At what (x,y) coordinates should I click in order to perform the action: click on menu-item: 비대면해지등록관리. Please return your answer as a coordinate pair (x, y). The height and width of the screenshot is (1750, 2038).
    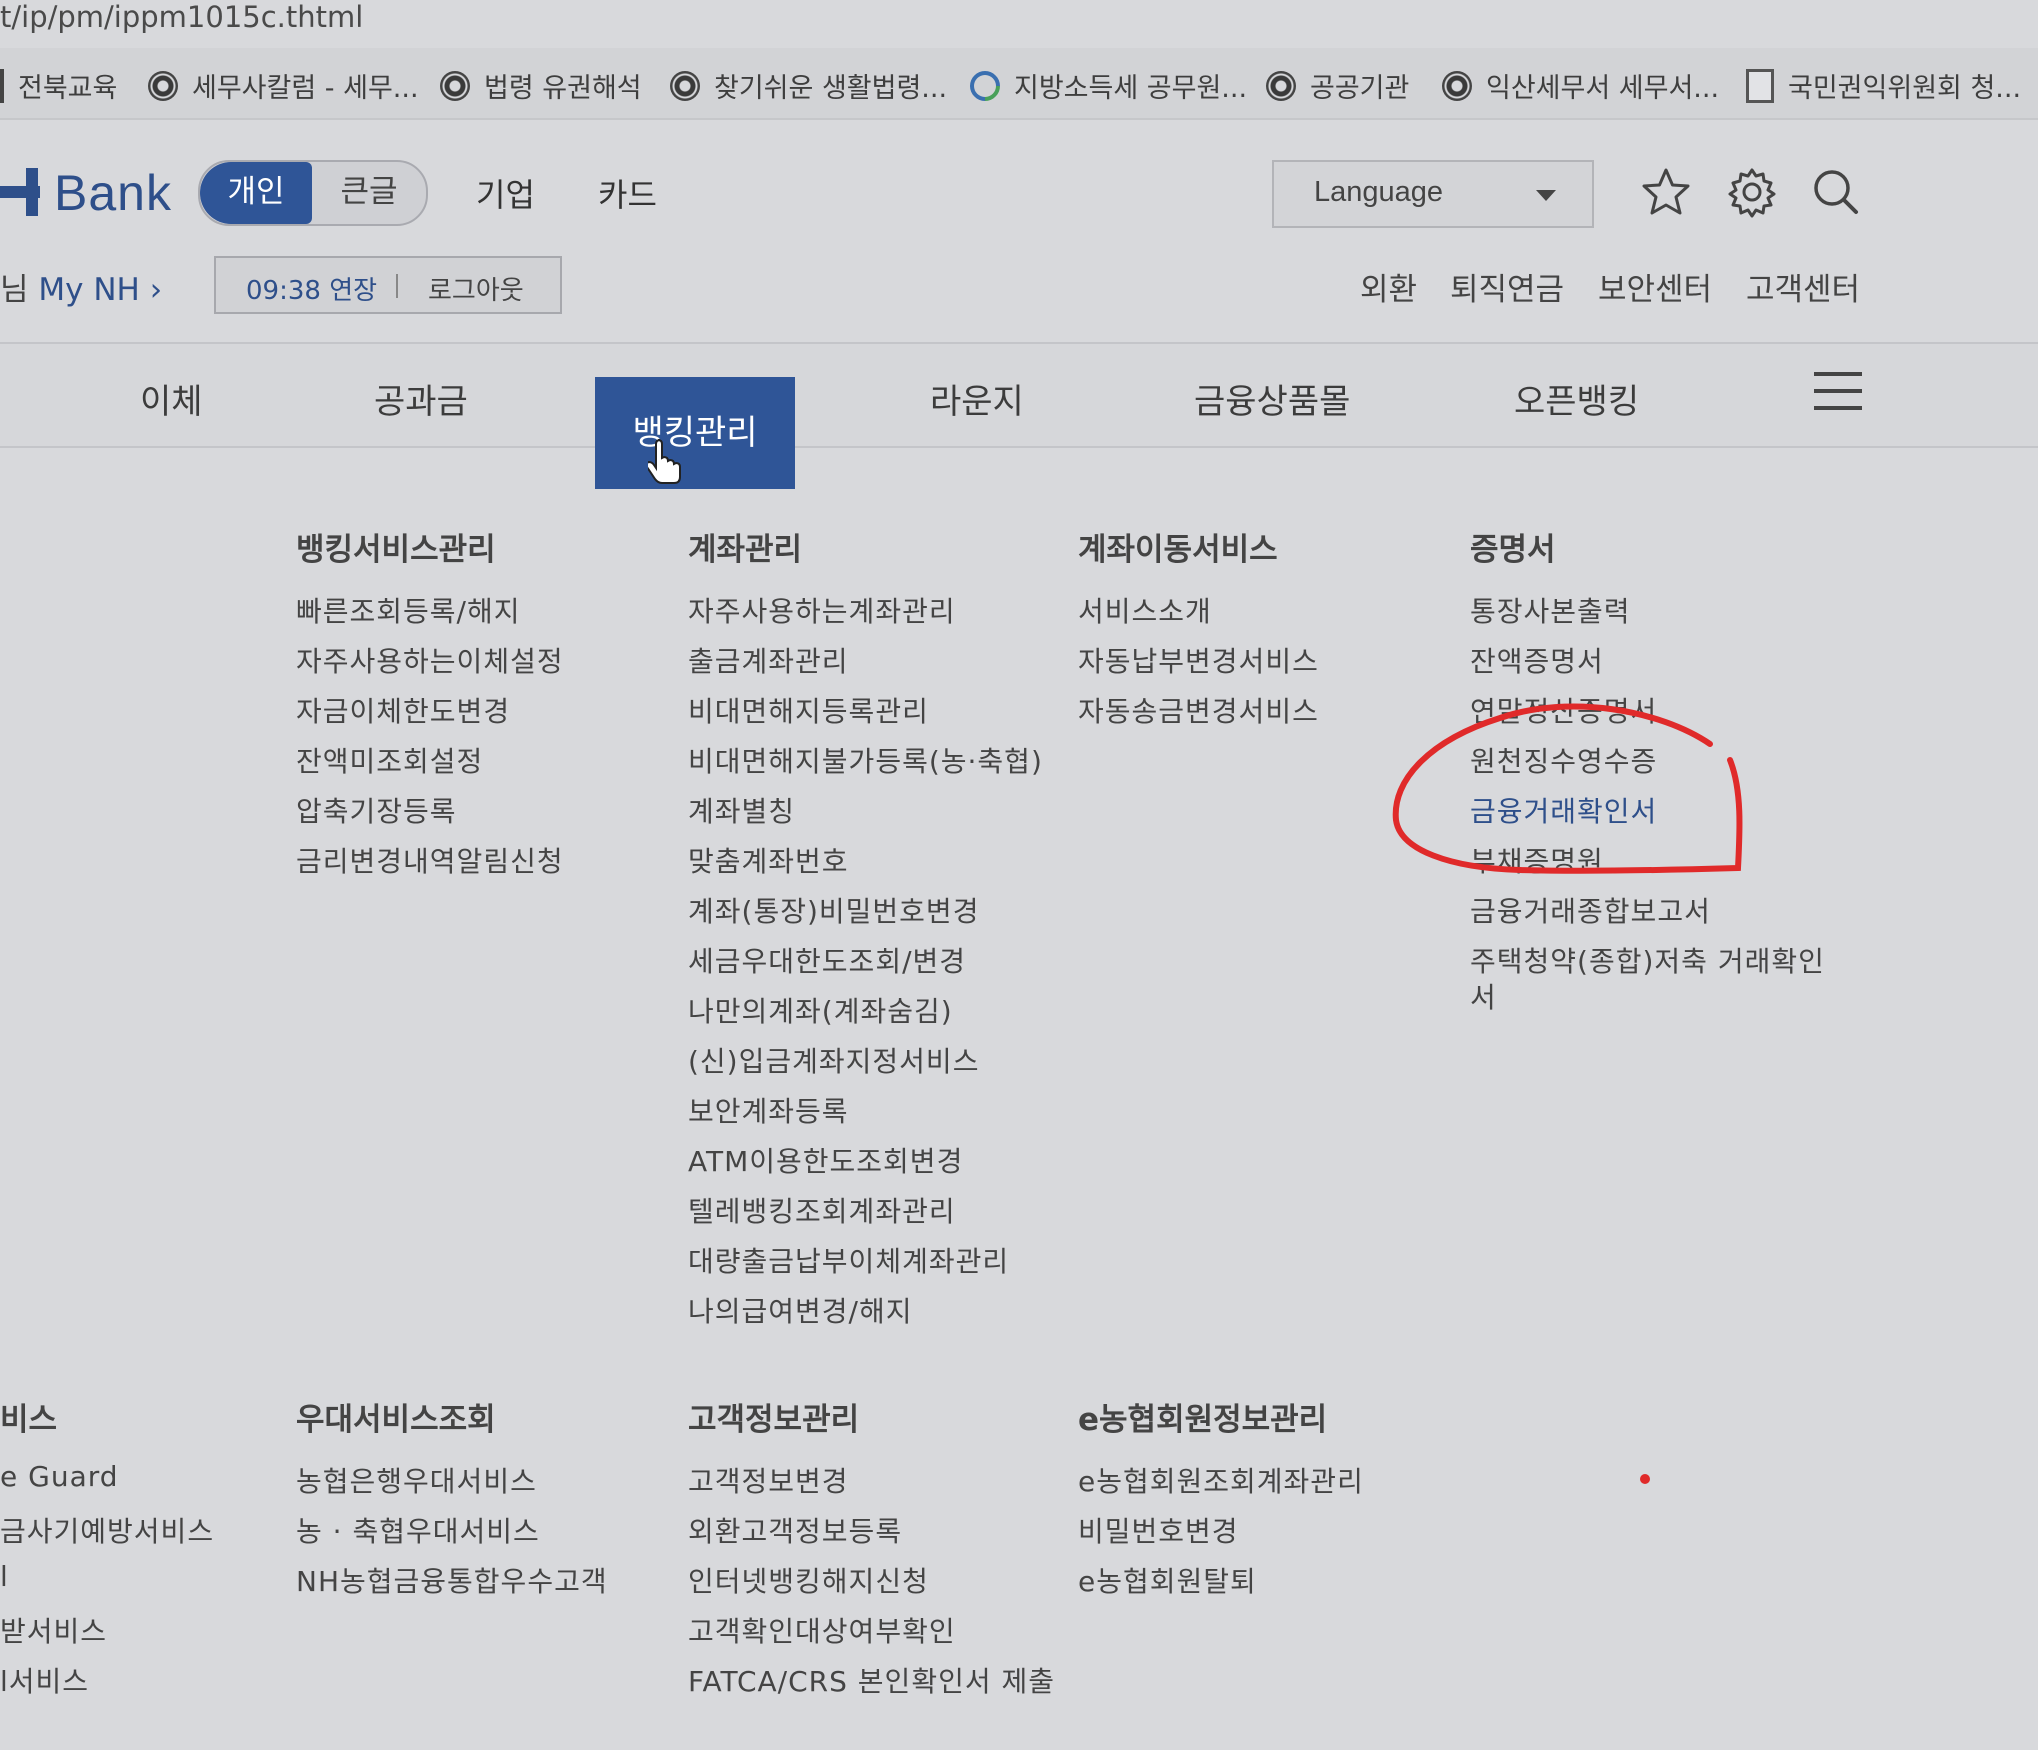
    Looking at the image, I should click on (808, 710).